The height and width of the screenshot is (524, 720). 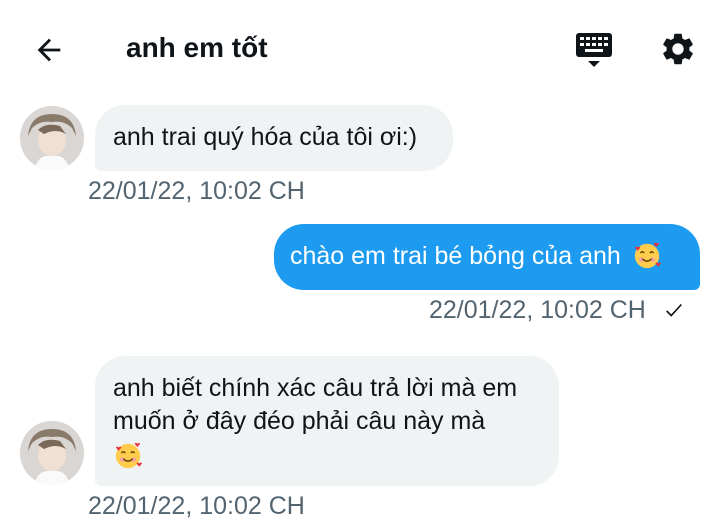 What do you see at coordinates (197, 47) in the screenshot?
I see `conversation-title: anh em tốt` at bounding box center [197, 47].